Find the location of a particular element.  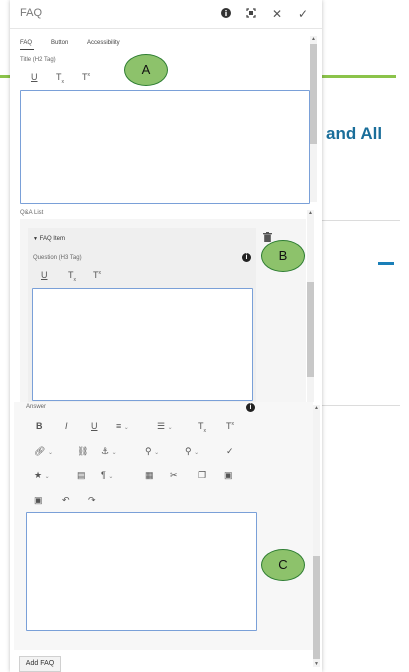

title-label: Title (H2 Tag) is located at coordinates (38, 60).